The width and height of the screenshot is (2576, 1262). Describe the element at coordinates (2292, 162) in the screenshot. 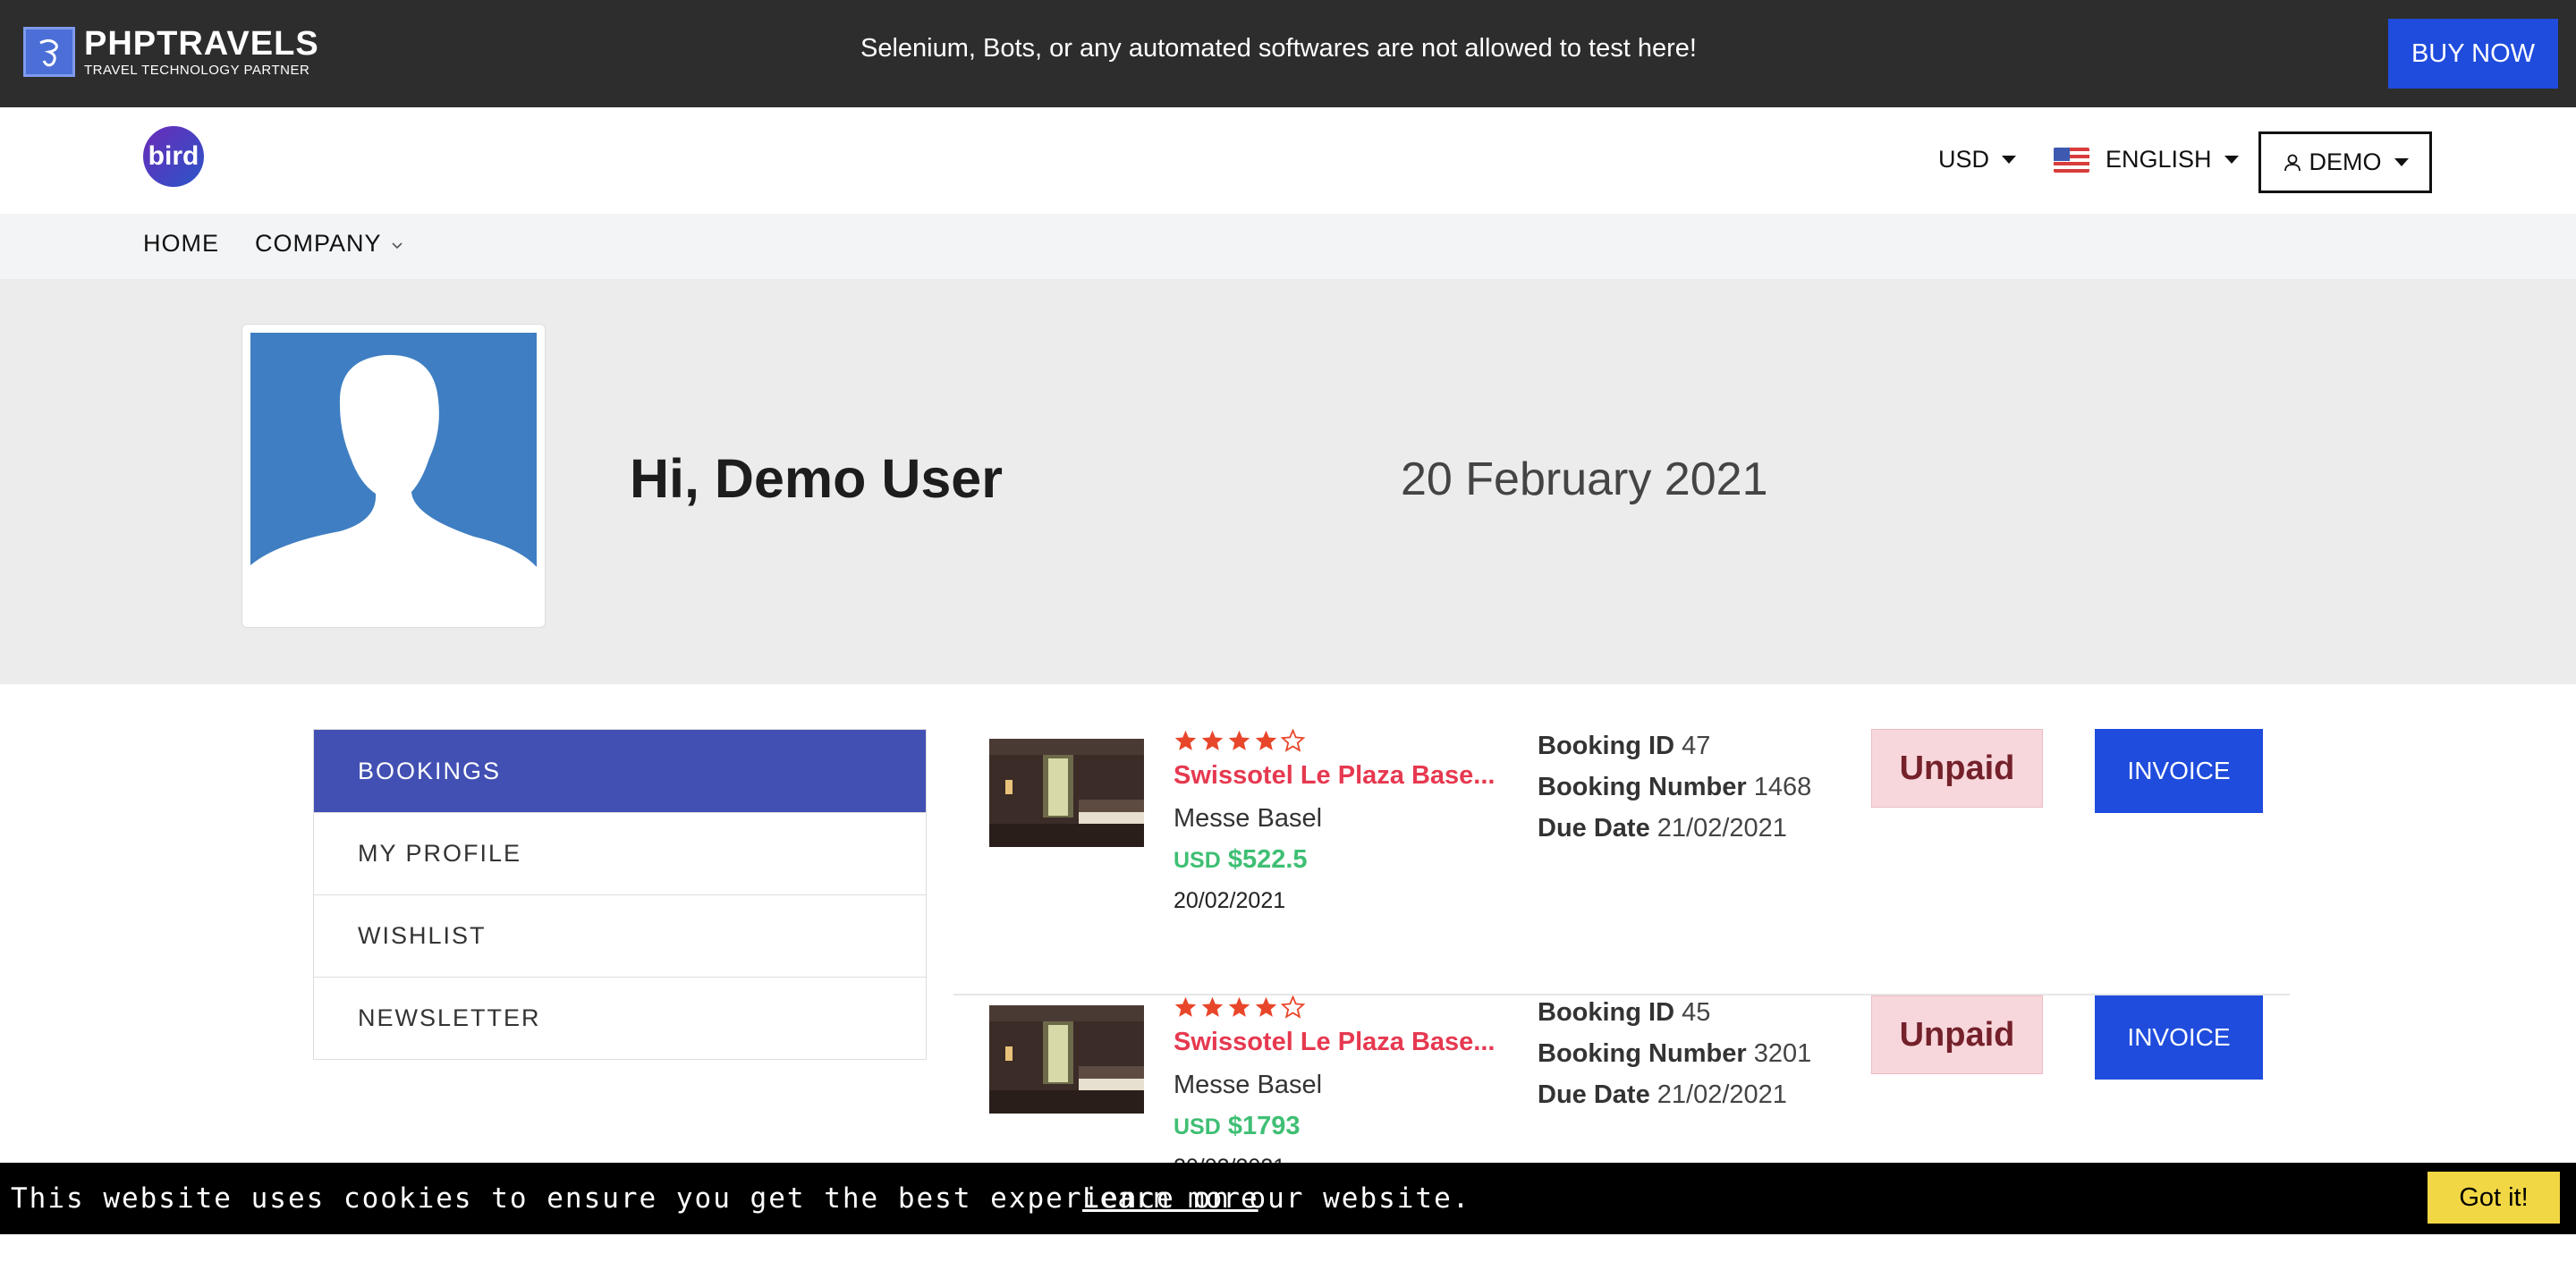

I see `user-icon` at that location.